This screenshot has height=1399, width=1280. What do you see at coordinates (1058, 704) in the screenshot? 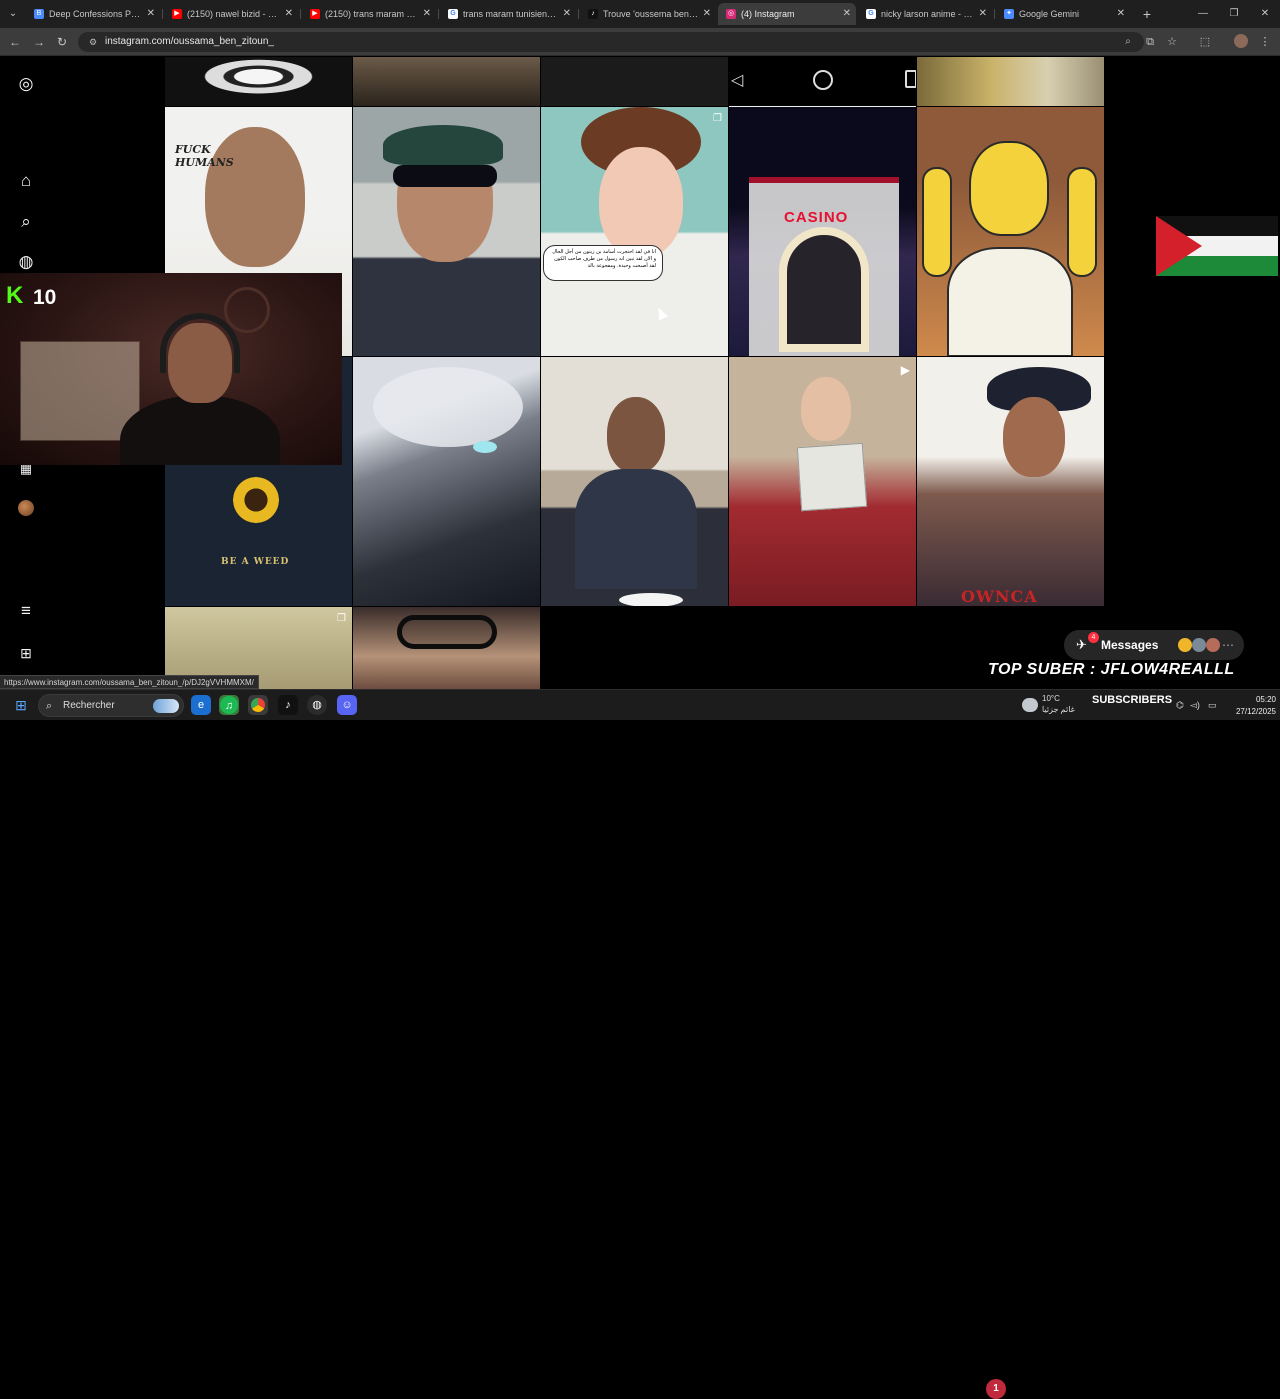
I see `weather-widget: 10°C غائم جزئيا` at bounding box center [1058, 704].